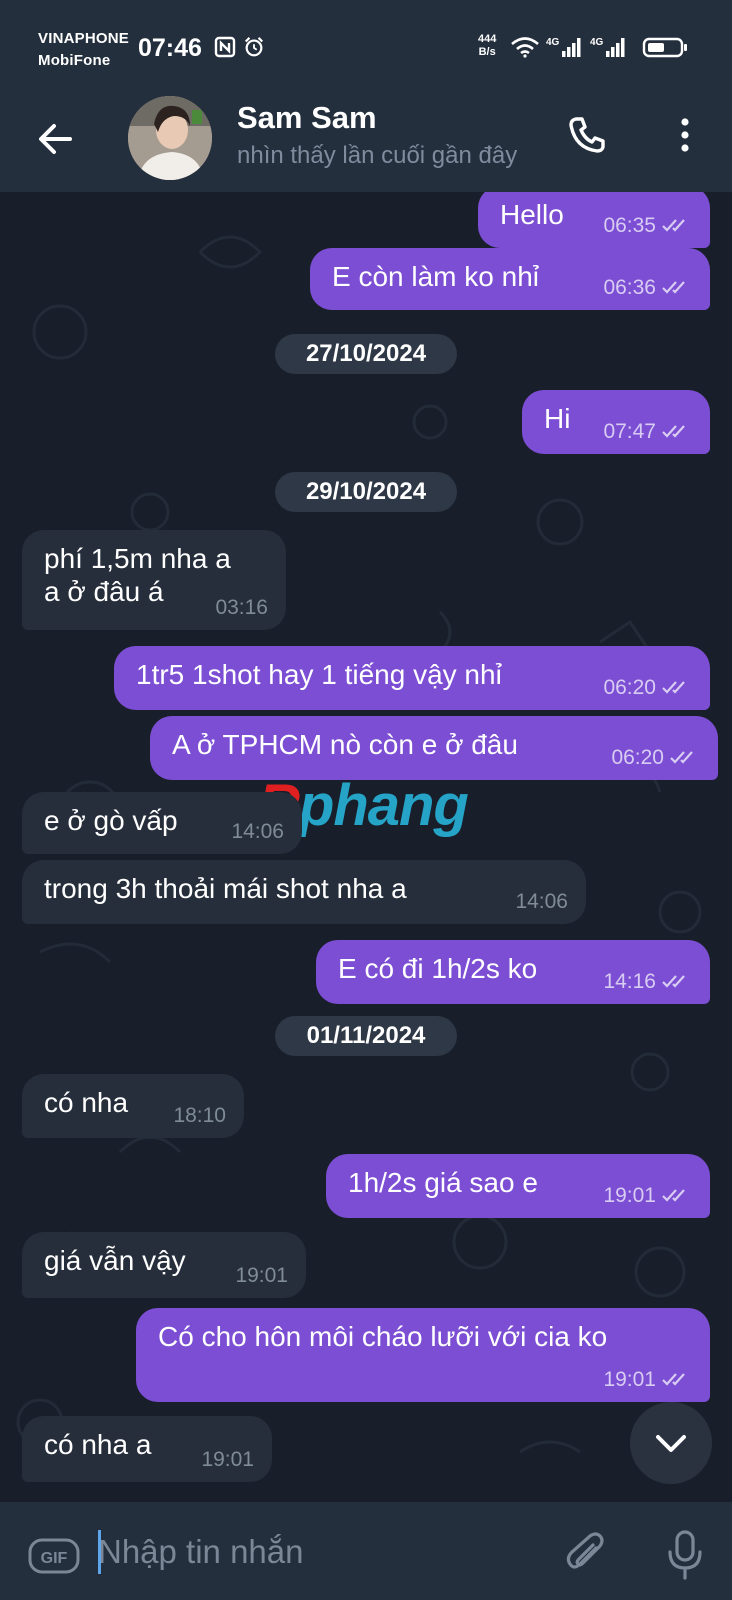 Image resolution: width=732 pixels, height=1600 pixels. I want to click on incoming-message: giá vẫn vậy 19:01, so click(164, 1265).